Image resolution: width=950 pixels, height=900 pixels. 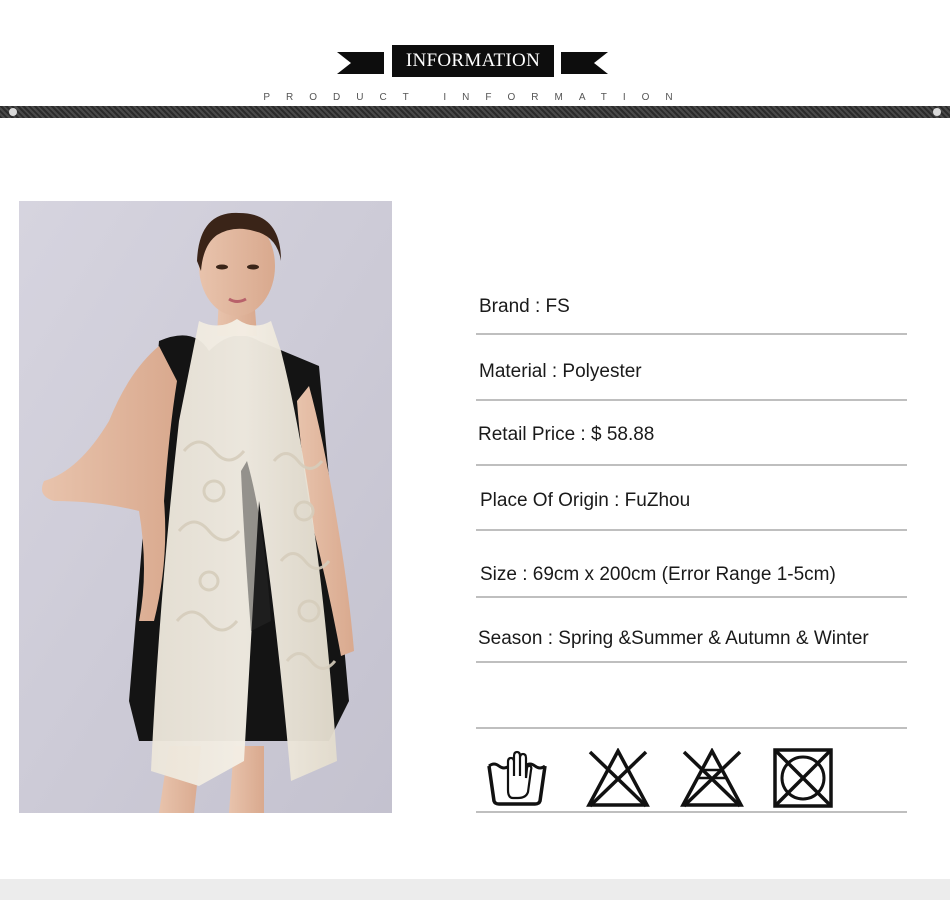 What do you see at coordinates (13, 112) in the screenshot?
I see `divider-dot-left` at bounding box center [13, 112].